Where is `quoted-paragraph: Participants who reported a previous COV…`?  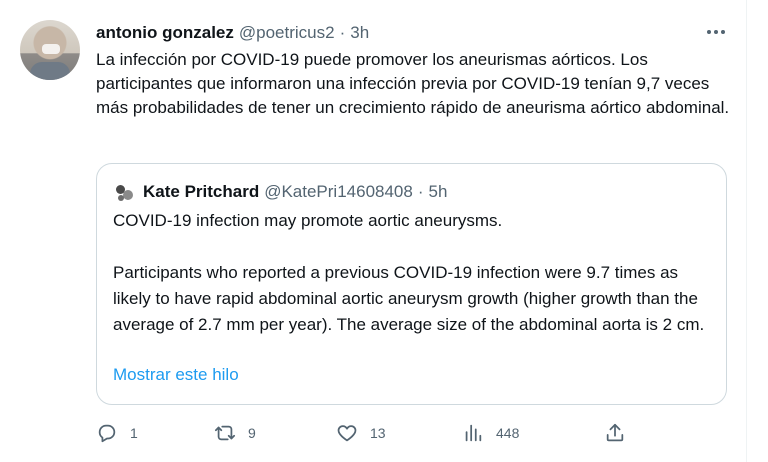
quoted-paragraph: Participants who reported a previous COV… is located at coordinates (409, 298).